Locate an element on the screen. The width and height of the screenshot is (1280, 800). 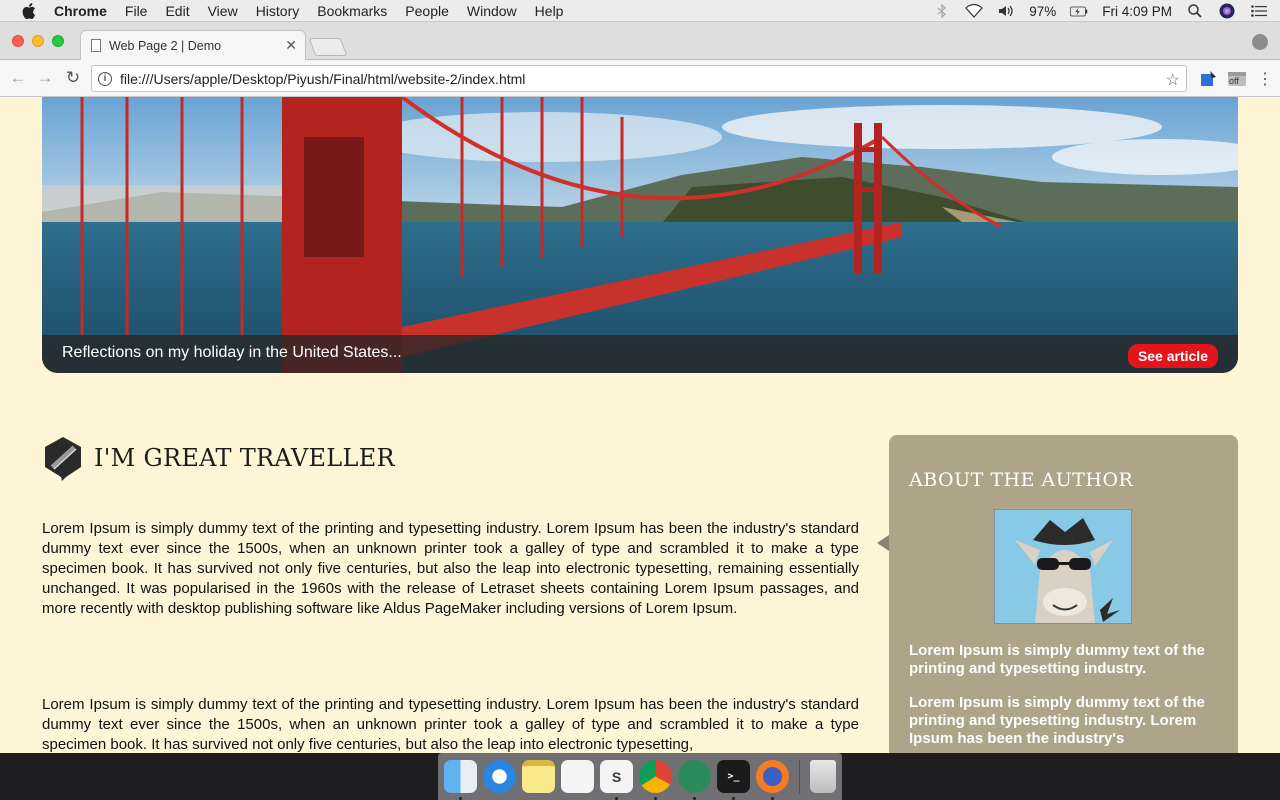
window-close-button is located at coordinates (18, 41).